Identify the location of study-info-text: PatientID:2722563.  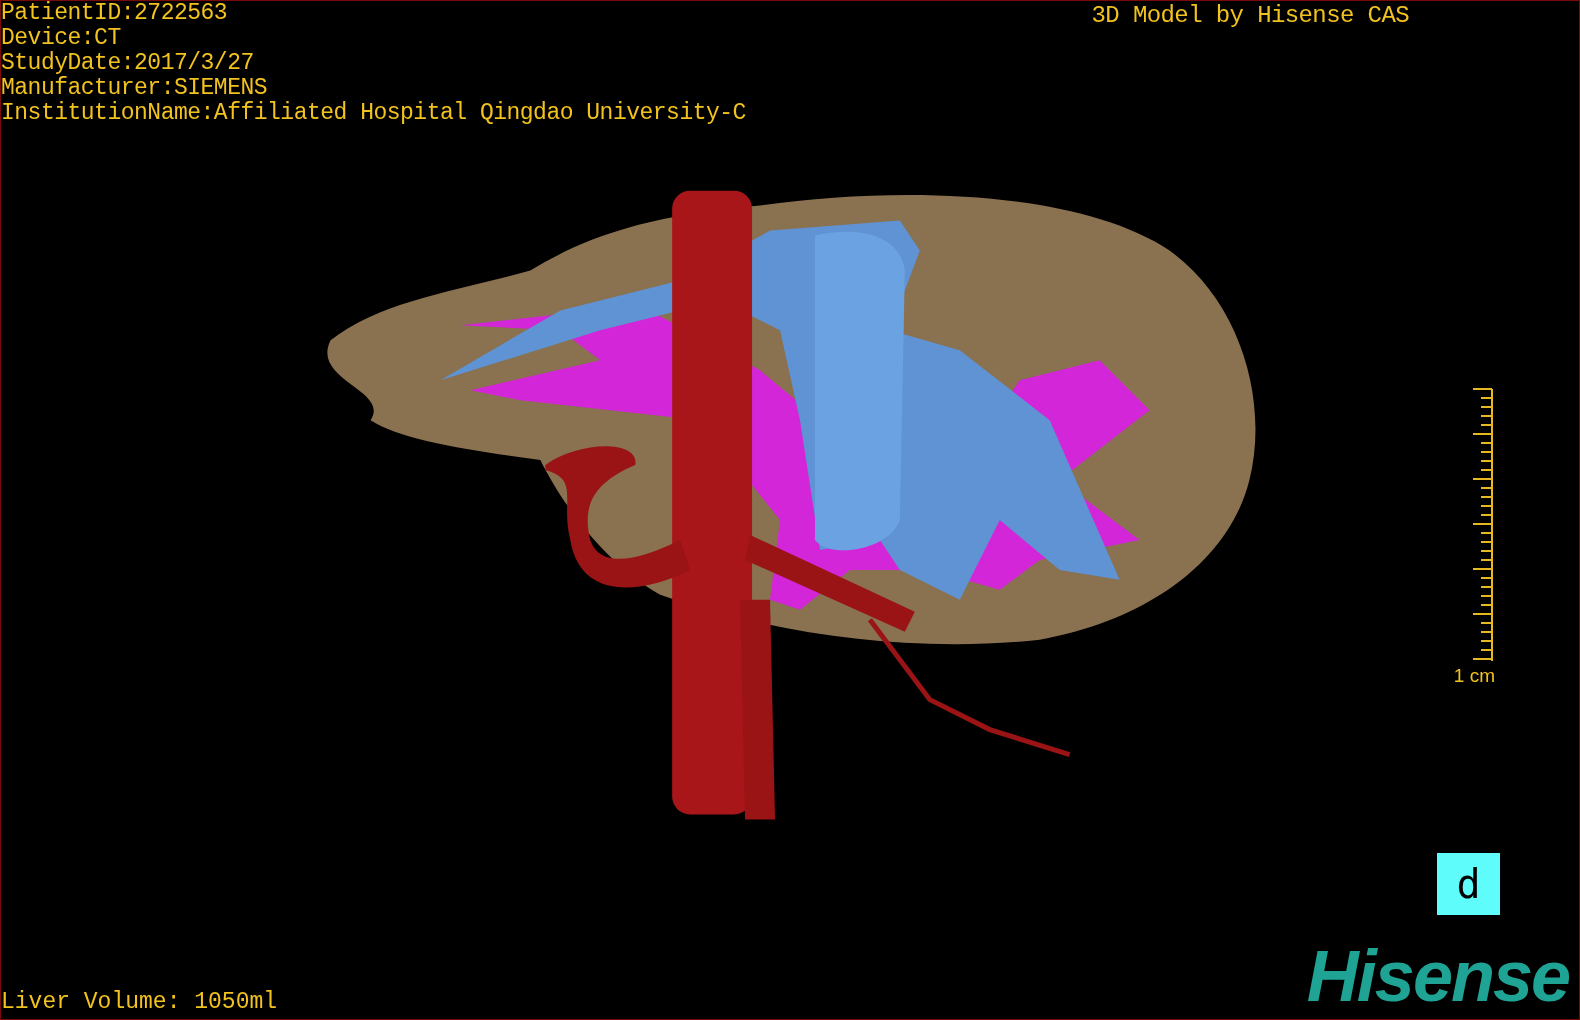
(115, 13).